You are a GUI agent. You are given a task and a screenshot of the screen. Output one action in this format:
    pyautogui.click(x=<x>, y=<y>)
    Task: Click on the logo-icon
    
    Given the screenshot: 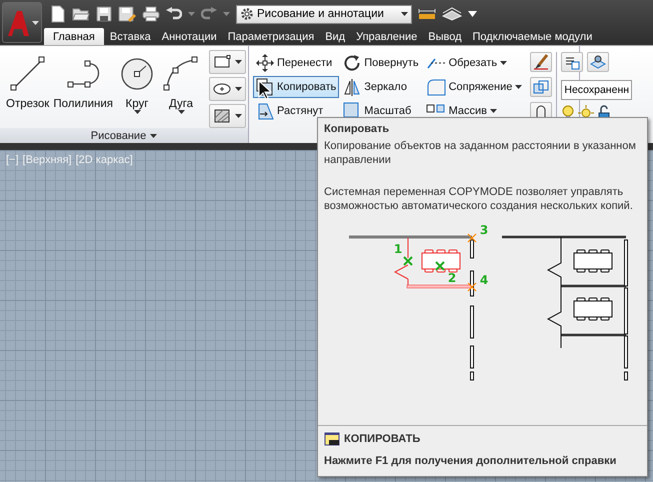 What is the action you would take?
    pyautogui.click(x=18, y=22)
    